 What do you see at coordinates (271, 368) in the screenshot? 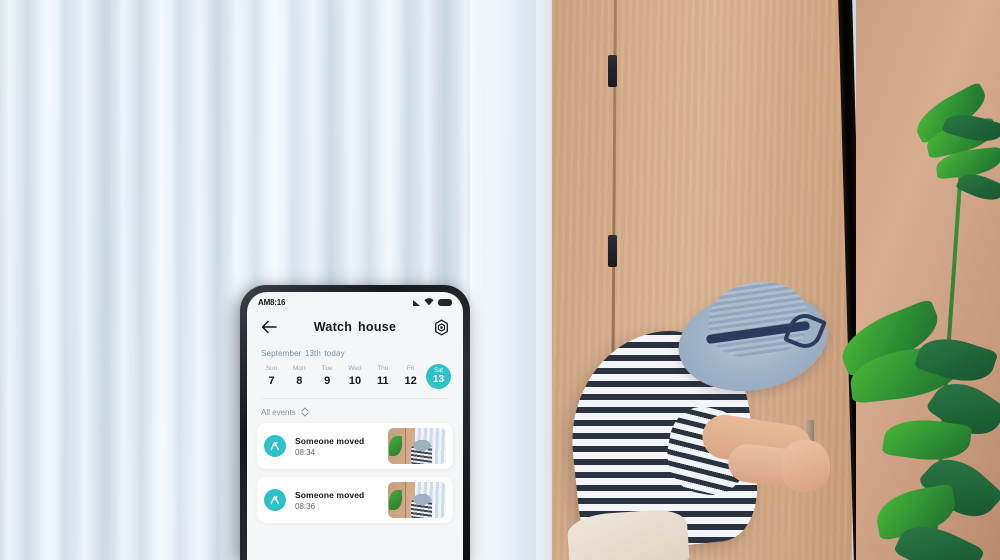
I see `day-of-week-label: Sun` at bounding box center [271, 368].